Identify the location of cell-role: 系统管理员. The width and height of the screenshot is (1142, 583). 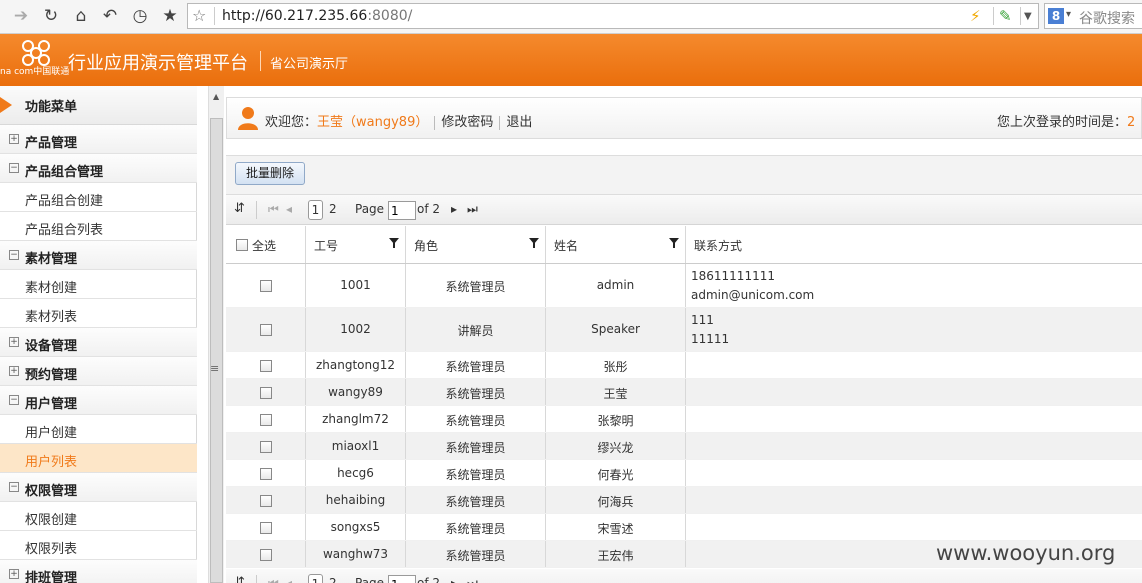
(476, 500).